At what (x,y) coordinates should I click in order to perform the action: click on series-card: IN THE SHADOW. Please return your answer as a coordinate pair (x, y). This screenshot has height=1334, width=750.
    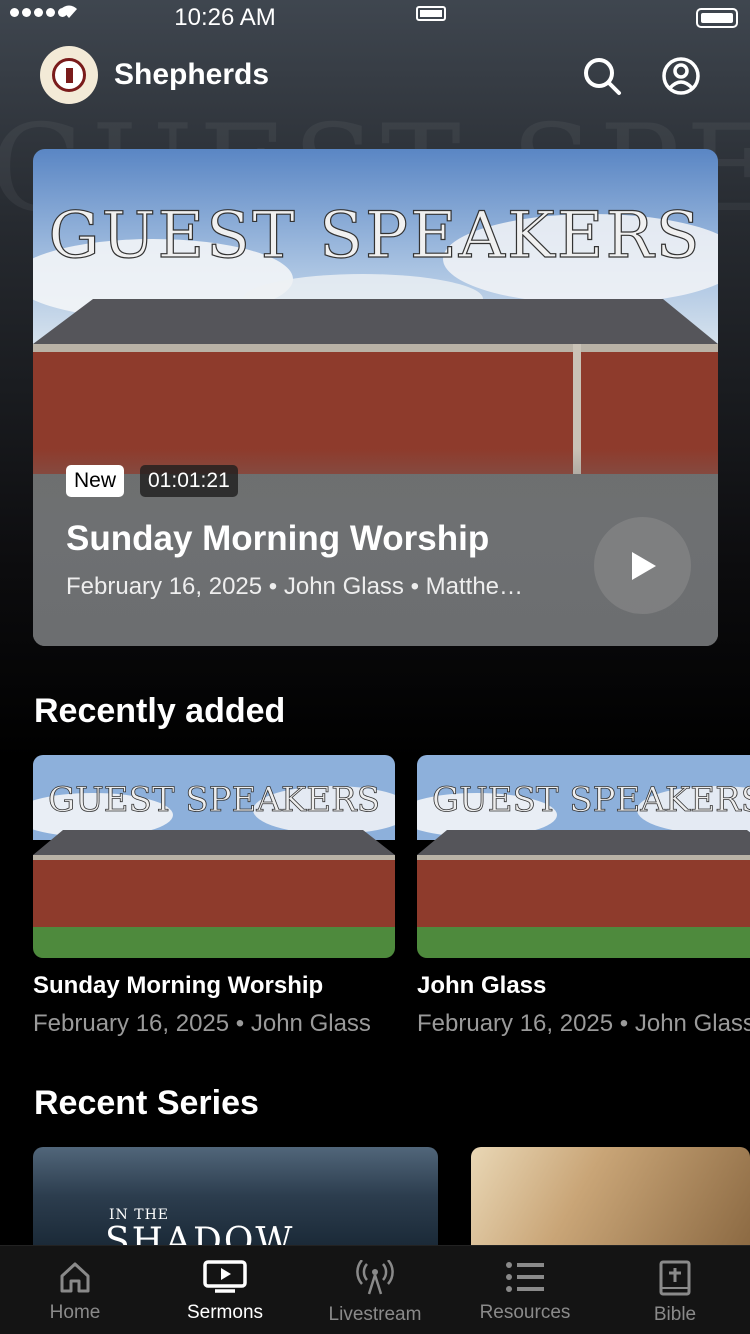
    Looking at the image, I should click on (235, 1196).